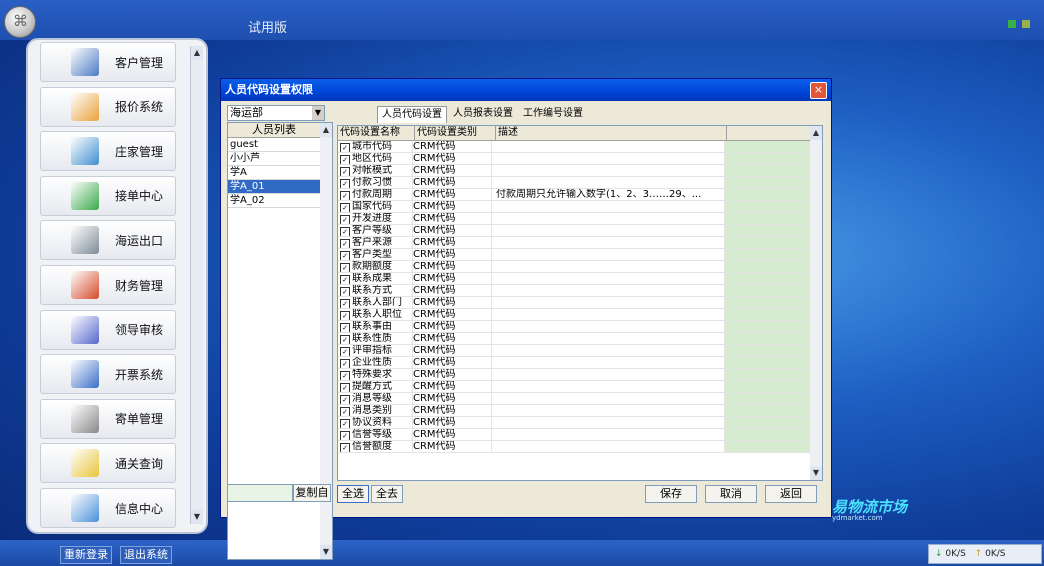 The width and height of the screenshot is (1044, 566). I want to click on table-row: ✓ 对帐模式 CRM代码, so click(580, 171).